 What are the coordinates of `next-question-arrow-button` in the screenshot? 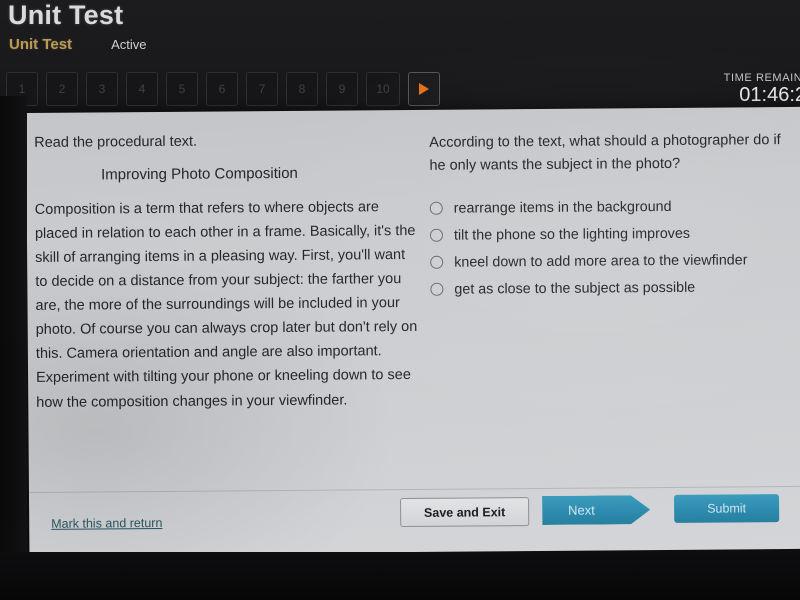 It's located at (424, 89).